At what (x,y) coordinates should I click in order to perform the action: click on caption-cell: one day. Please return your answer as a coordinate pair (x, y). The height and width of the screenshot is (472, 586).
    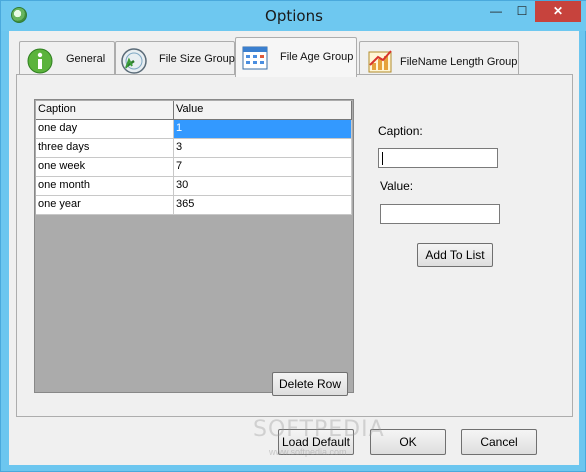
    Looking at the image, I should click on (105, 129).